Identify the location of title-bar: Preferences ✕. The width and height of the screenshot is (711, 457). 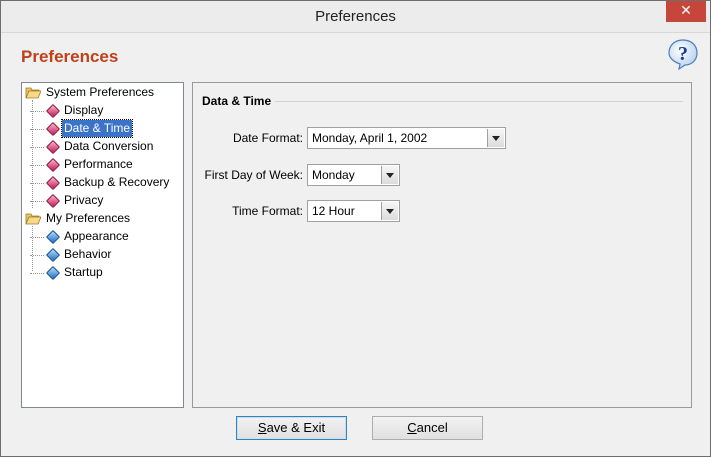
(355, 17).